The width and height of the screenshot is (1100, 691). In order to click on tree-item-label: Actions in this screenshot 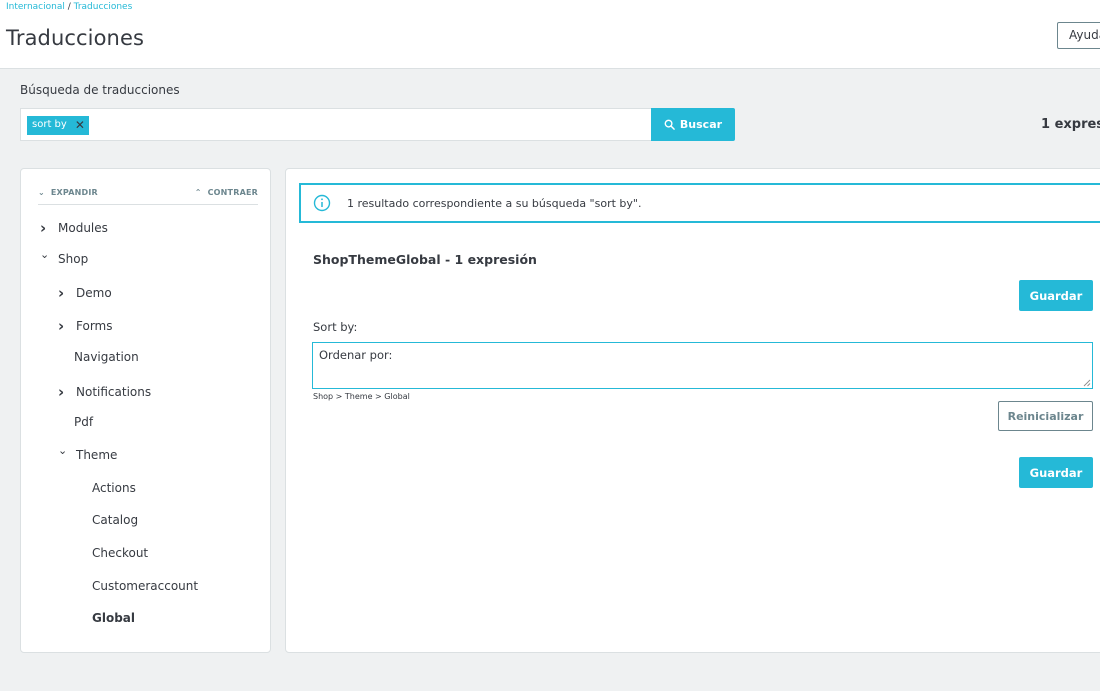, I will do `click(114, 487)`.